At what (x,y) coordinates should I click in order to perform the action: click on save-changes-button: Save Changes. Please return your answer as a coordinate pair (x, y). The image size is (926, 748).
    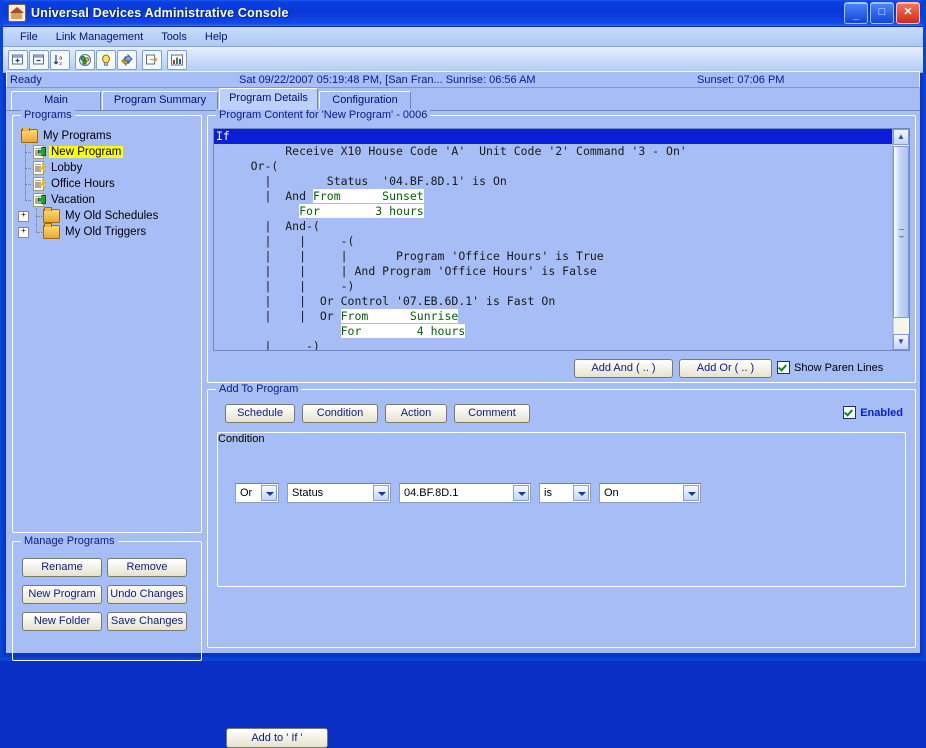
    Looking at the image, I should click on (147, 621).